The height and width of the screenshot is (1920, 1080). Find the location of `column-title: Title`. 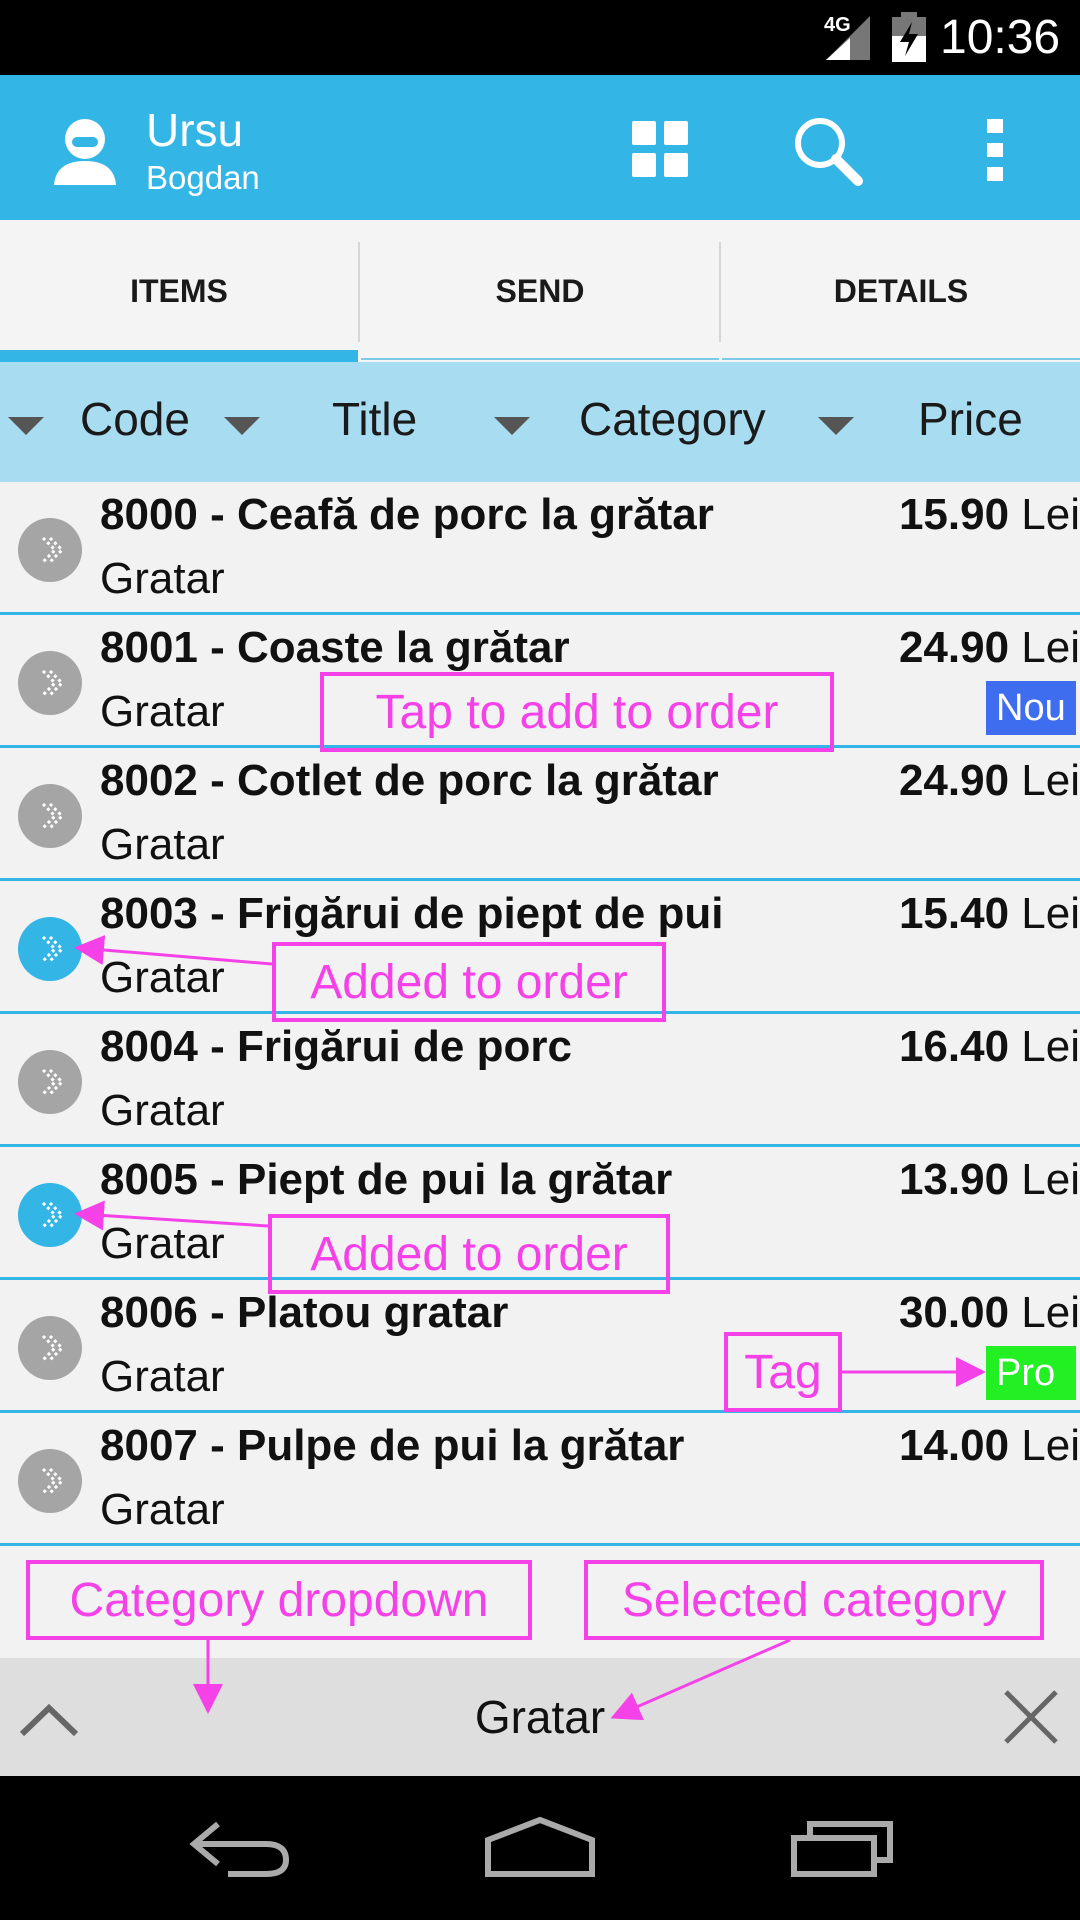

column-title: Title is located at coordinates (374, 419).